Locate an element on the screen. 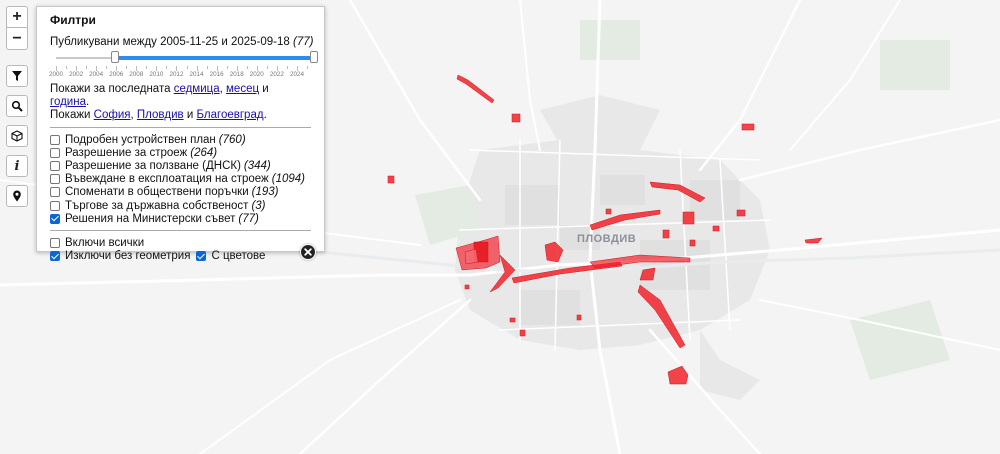 Image resolution: width=1000 pixels, height=454 pixels. slider-tick-label: 2016 is located at coordinates (216, 74).